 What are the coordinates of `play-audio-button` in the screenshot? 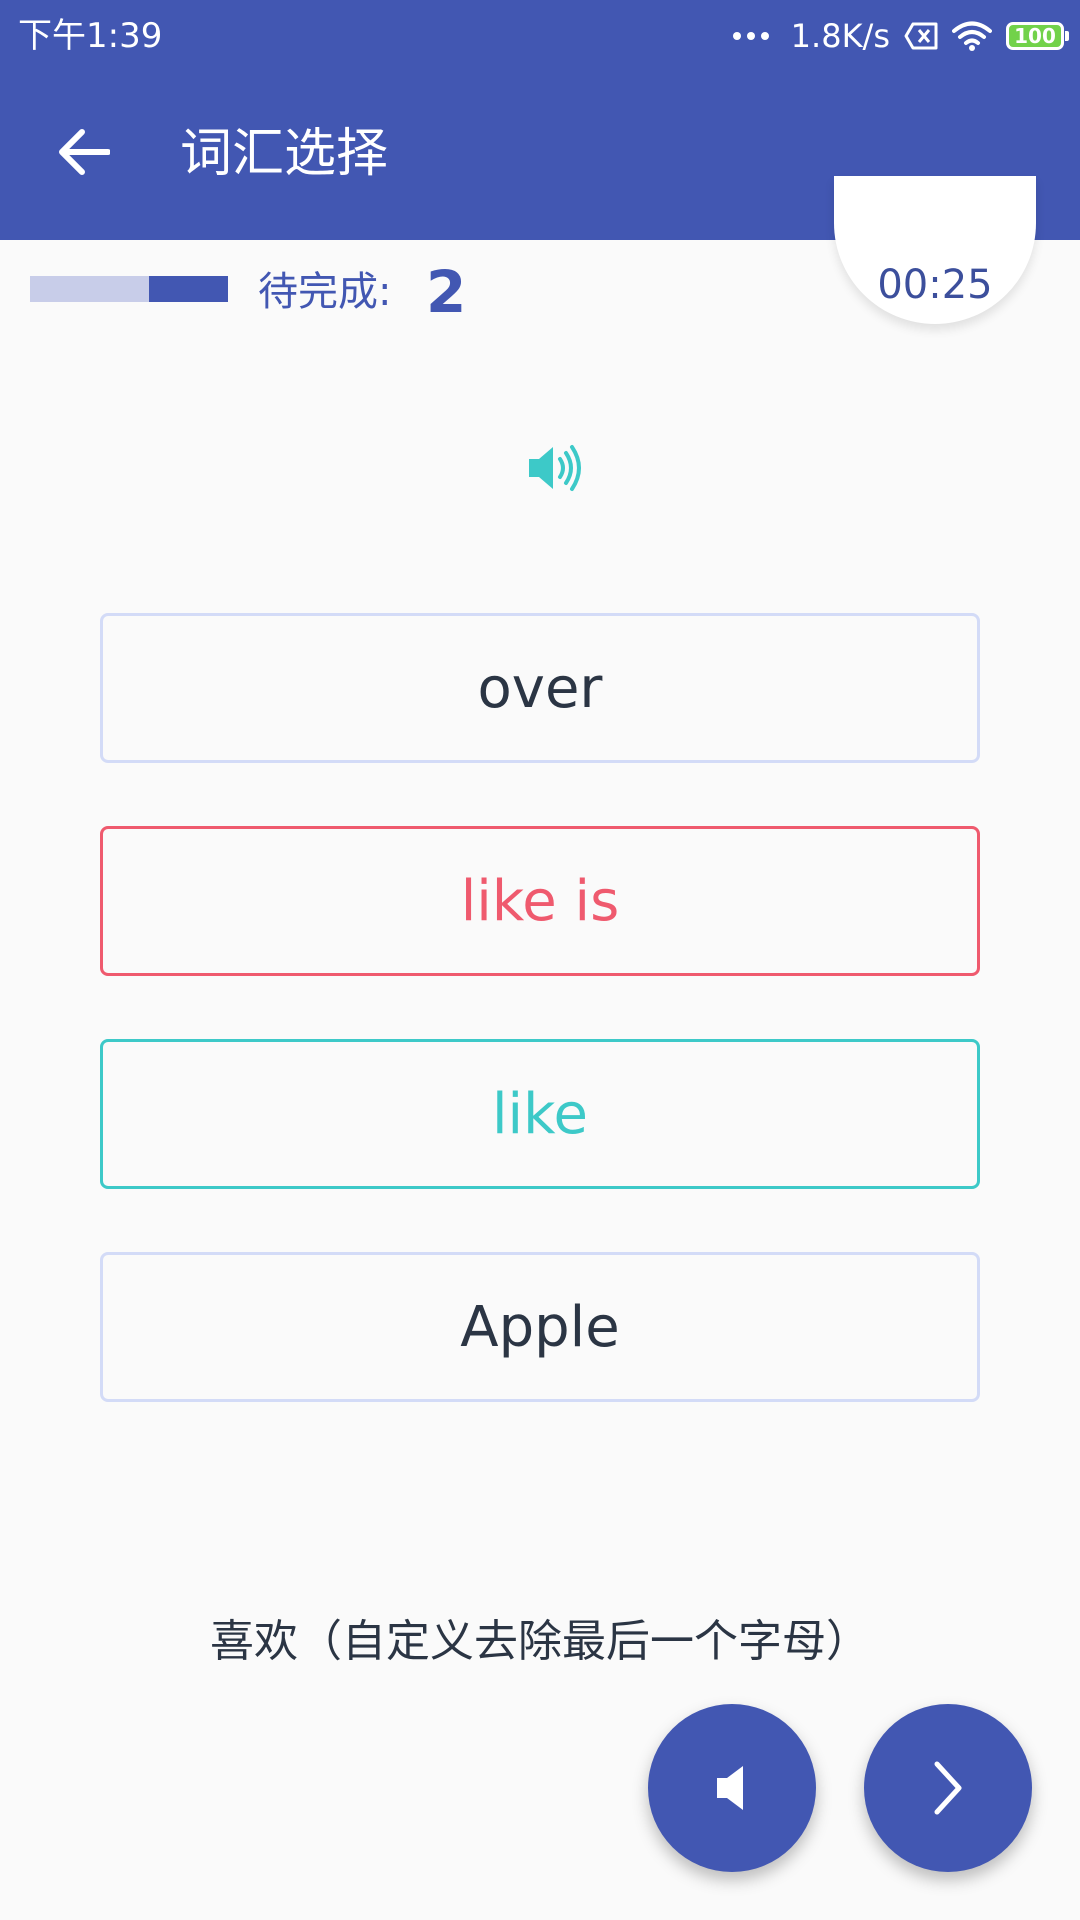 It's located at (555, 468).